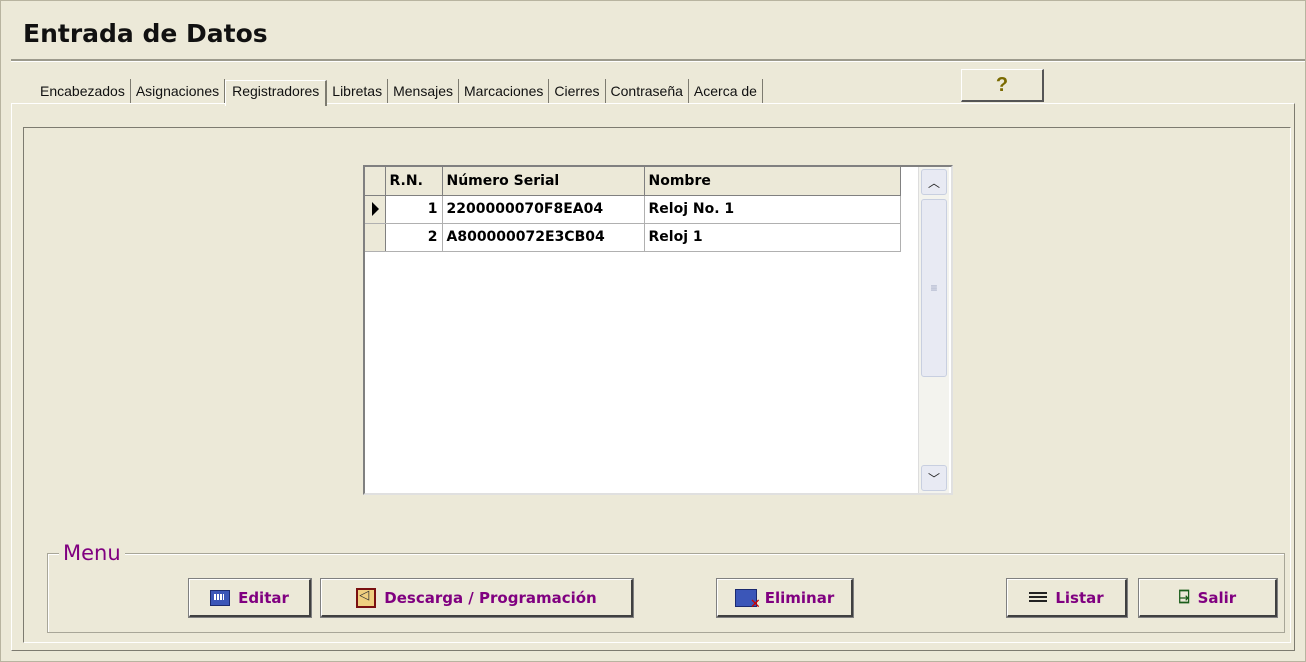  I want to click on help-icon: ?, so click(1002, 84).